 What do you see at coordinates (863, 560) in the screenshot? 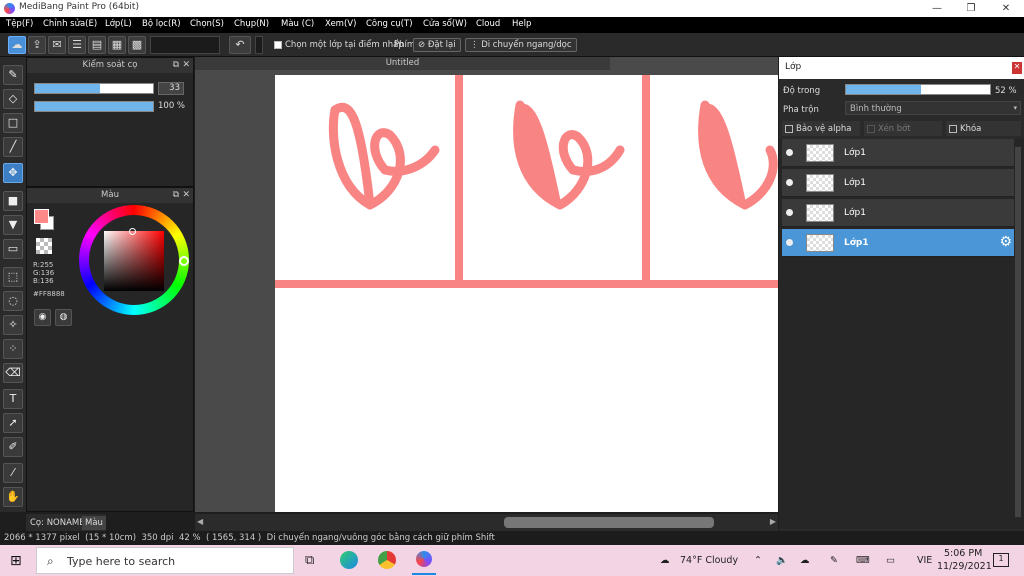
I see `keyboard-icon: ⌨` at bounding box center [863, 560].